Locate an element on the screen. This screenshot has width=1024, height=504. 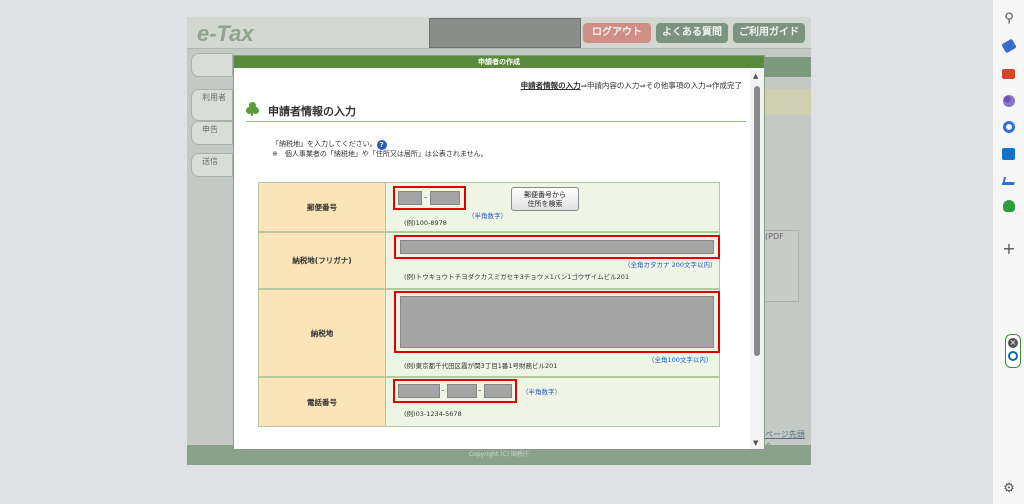
address-example: (例)東京都千代田区霞が関3丁目1番1号財務ビル201 is located at coordinates (481, 366).